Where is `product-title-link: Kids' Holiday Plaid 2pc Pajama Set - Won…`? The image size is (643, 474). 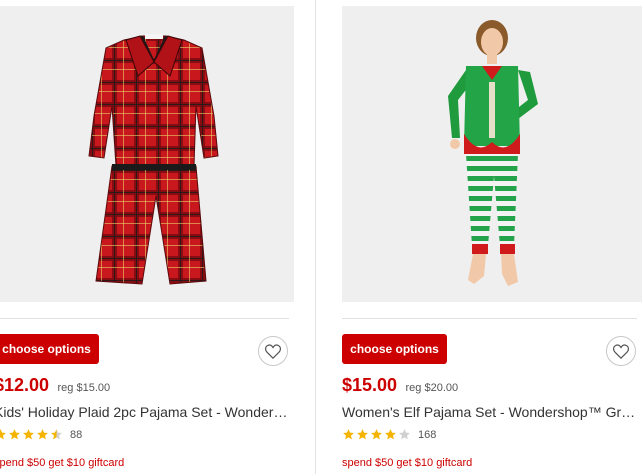 product-title-link: Kids' Holiday Plaid 2pc Pajama Set - Won… is located at coordinates (144, 412).